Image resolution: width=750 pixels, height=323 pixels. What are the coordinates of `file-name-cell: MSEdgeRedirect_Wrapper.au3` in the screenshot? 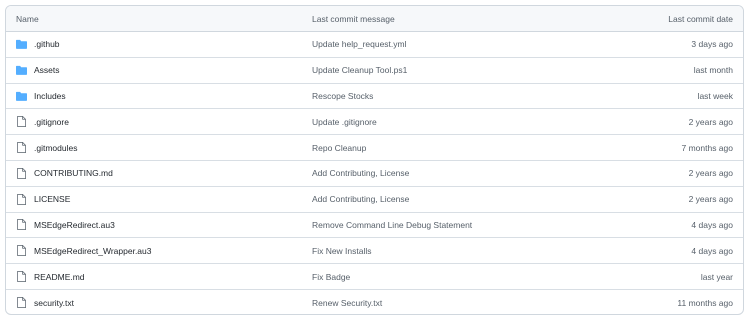 It's located at (84, 250).